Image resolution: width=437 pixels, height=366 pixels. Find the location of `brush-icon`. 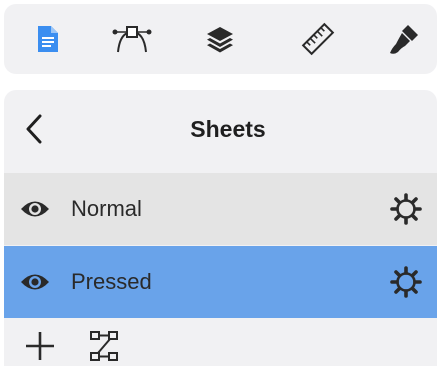

brush-icon is located at coordinates (404, 39).